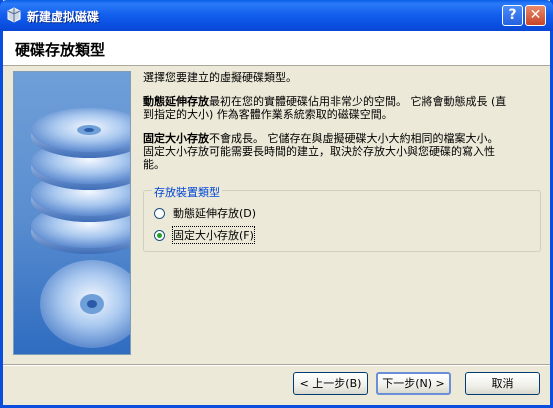 This screenshot has width=553, height=408. I want to click on next-button: 下一步(N) >, so click(413, 383).